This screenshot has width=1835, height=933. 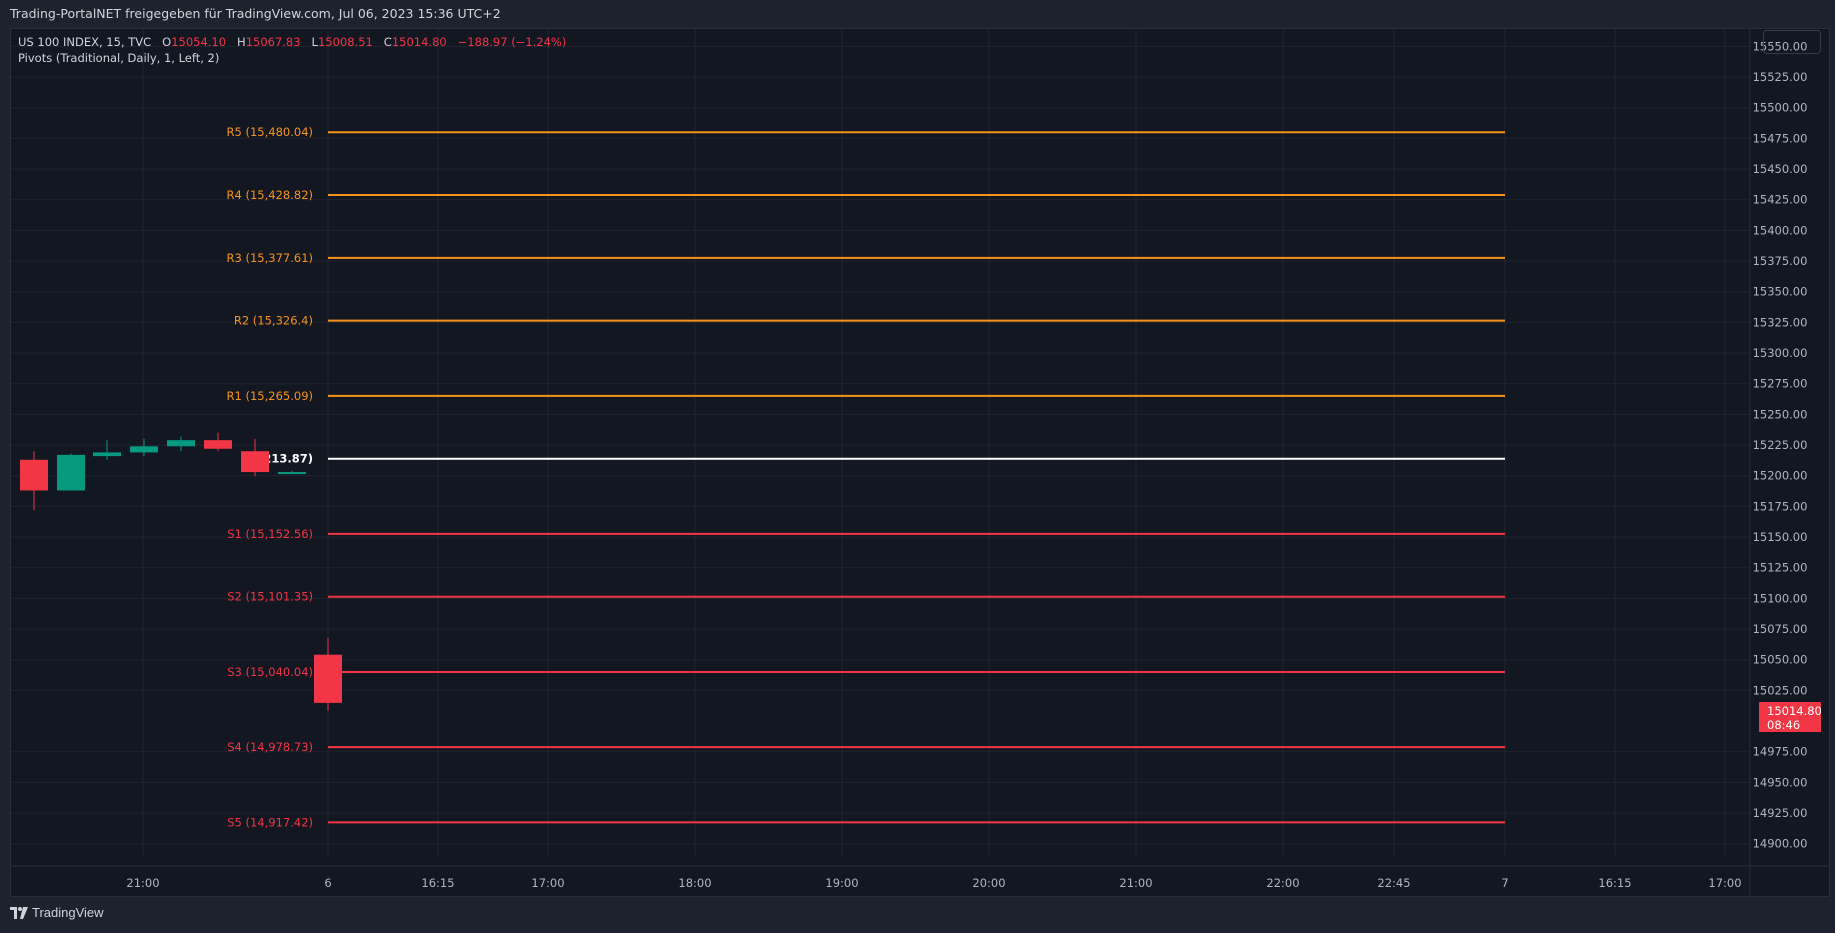 I want to click on price-tick-label: 15050.00, so click(x=1780, y=660).